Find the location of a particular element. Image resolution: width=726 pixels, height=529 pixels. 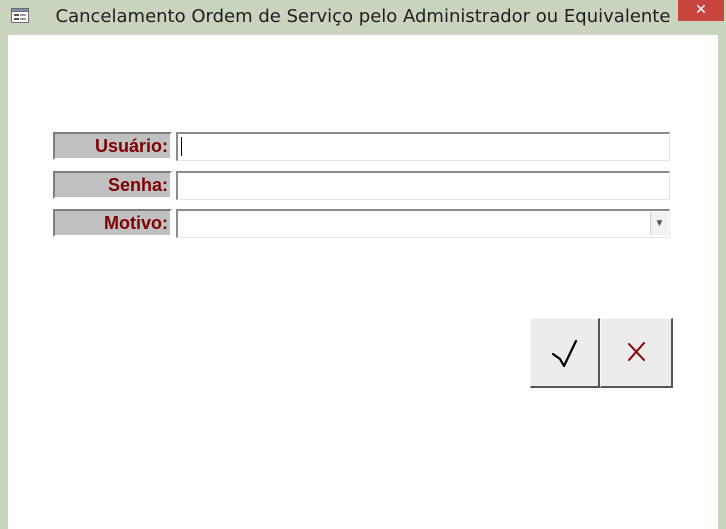

usuario-input is located at coordinates (423, 146).